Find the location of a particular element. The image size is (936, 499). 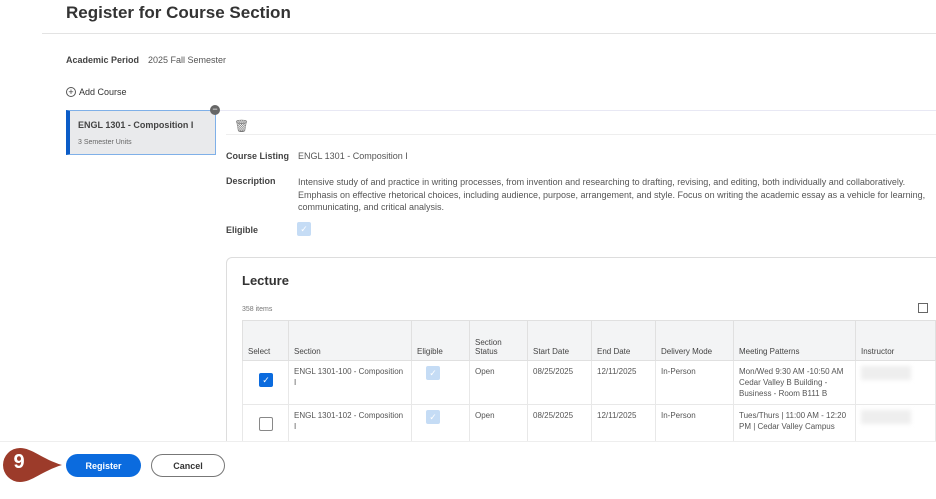

section-cell: ENGL 1301-102 - Composition I is located at coordinates (350, 424).